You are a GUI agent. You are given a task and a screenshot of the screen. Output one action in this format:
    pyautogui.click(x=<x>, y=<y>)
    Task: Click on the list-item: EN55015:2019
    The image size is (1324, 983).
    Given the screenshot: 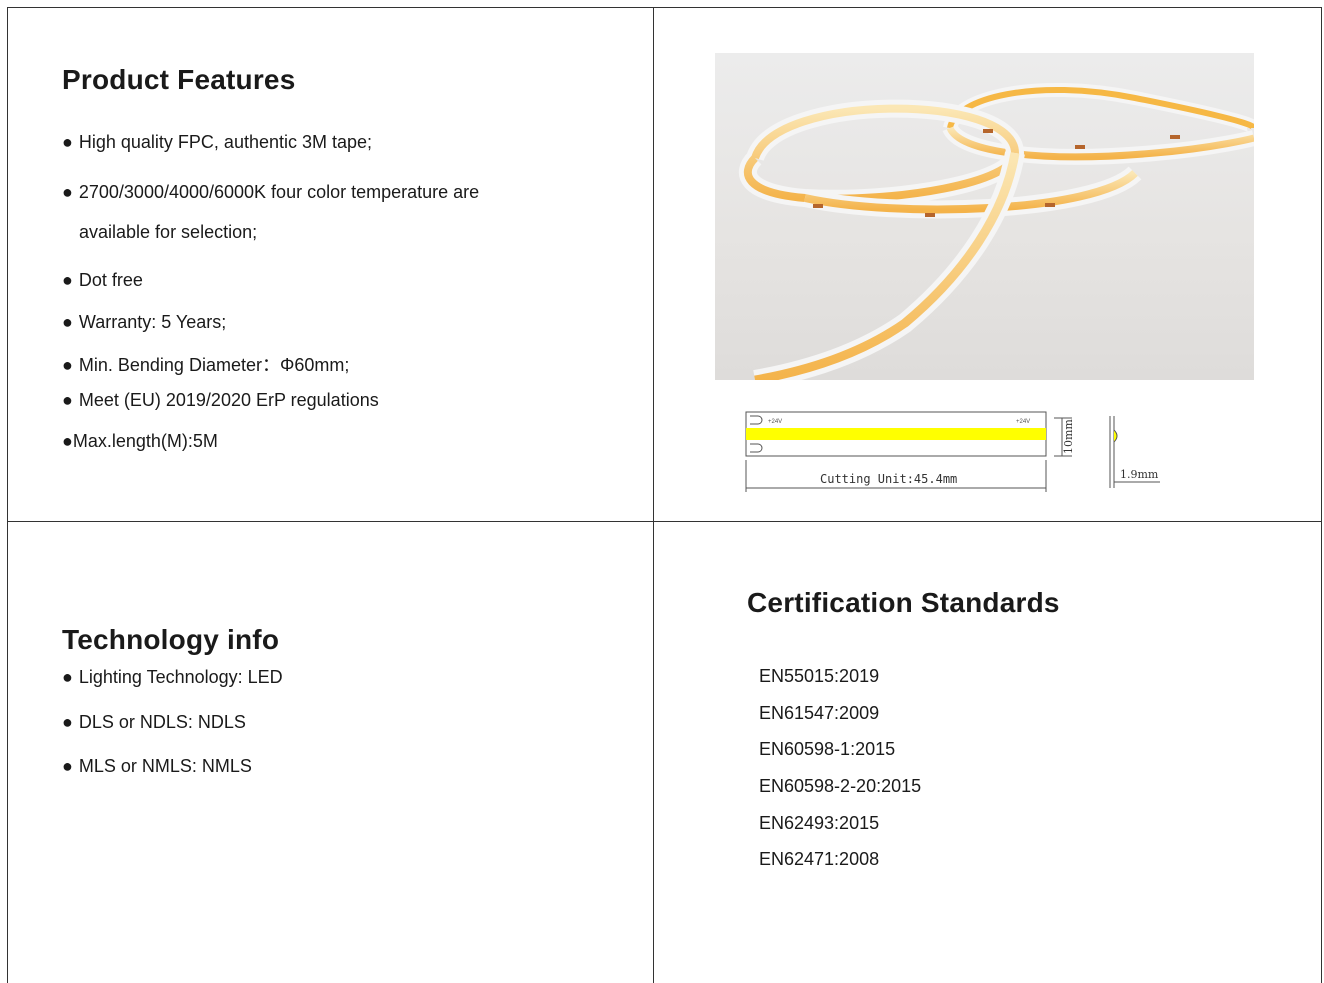 What is the action you would take?
    pyautogui.click(x=819, y=676)
    